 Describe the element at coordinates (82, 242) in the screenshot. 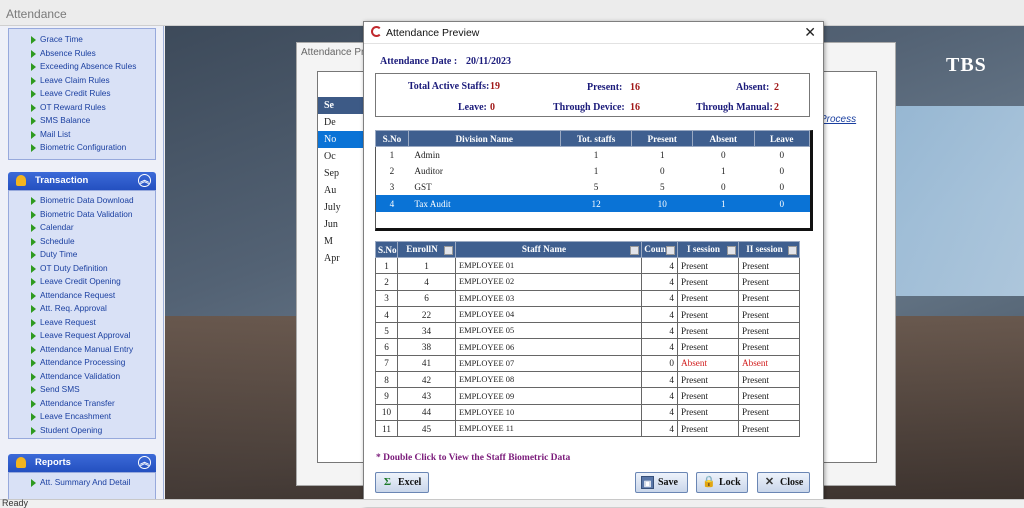

I see `sidebar-item: Schedule` at that location.